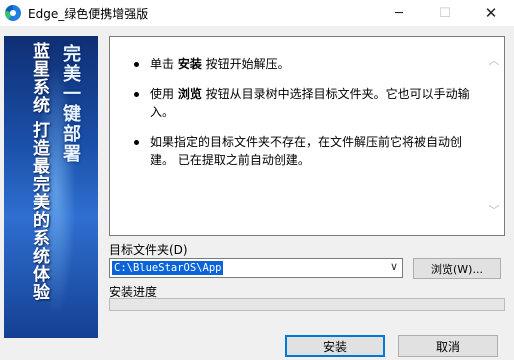 The height and width of the screenshot is (360, 514). Describe the element at coordinates (494, 211) in the screenshot. I see `scroll-down-icon: ﹀` at that location.